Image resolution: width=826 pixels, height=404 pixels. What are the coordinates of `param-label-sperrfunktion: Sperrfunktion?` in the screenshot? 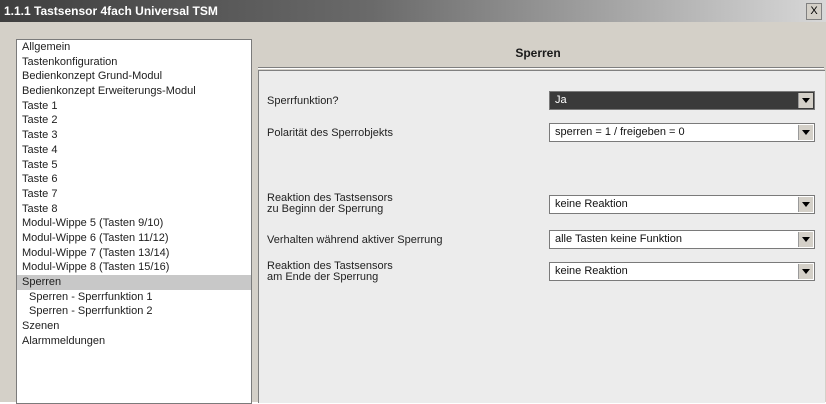 It's located at (303, 101).